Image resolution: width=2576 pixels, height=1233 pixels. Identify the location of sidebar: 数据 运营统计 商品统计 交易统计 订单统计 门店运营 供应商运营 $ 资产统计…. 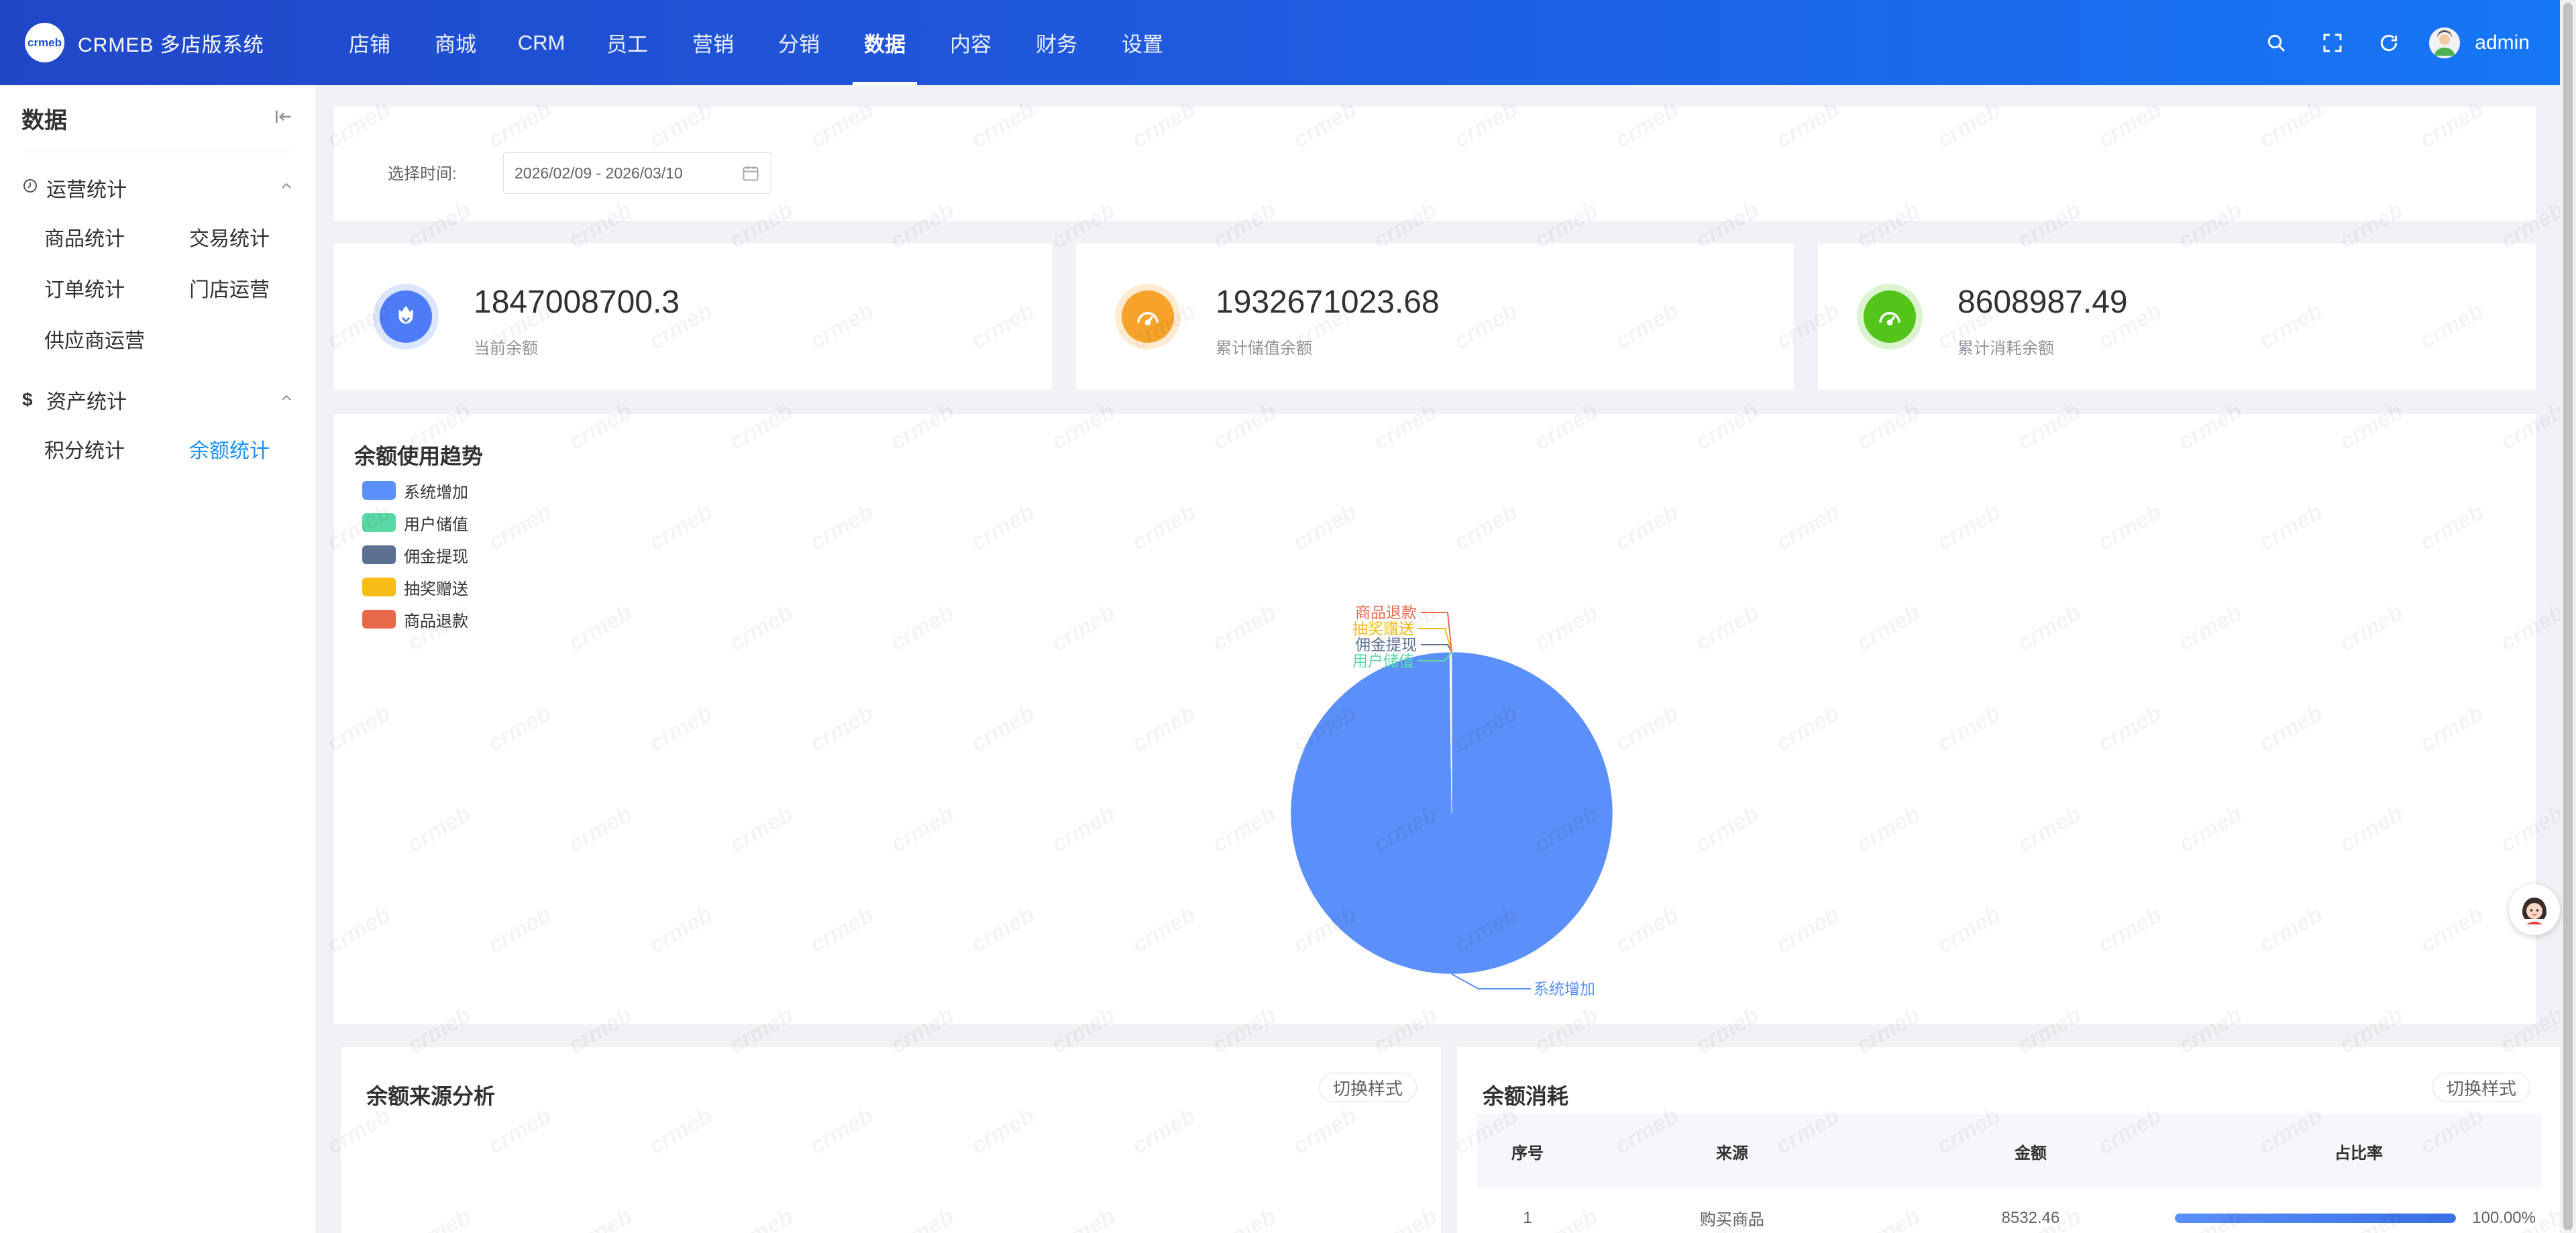
(158, 659).